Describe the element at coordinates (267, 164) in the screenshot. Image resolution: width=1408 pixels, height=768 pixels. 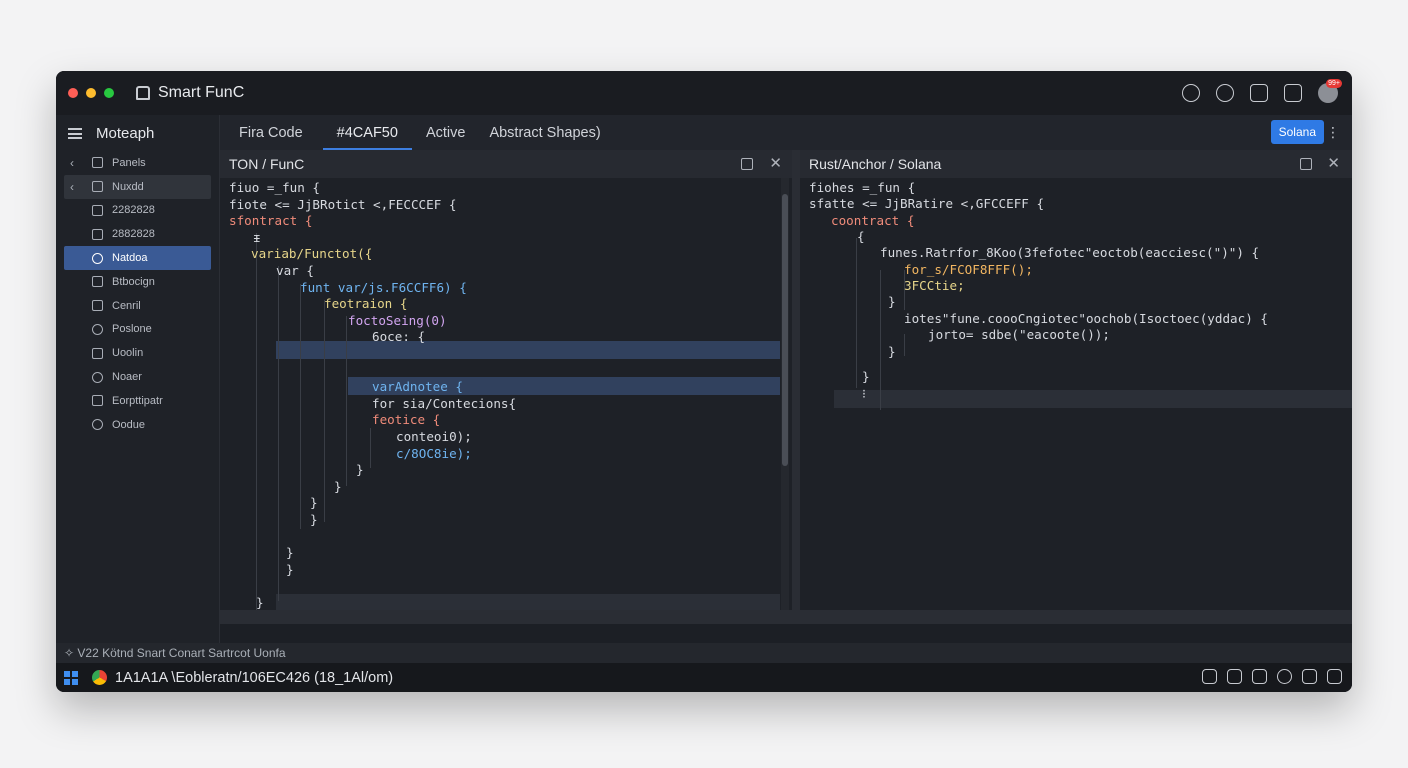
I see `left-pane-title: TON / FunC` at that location.